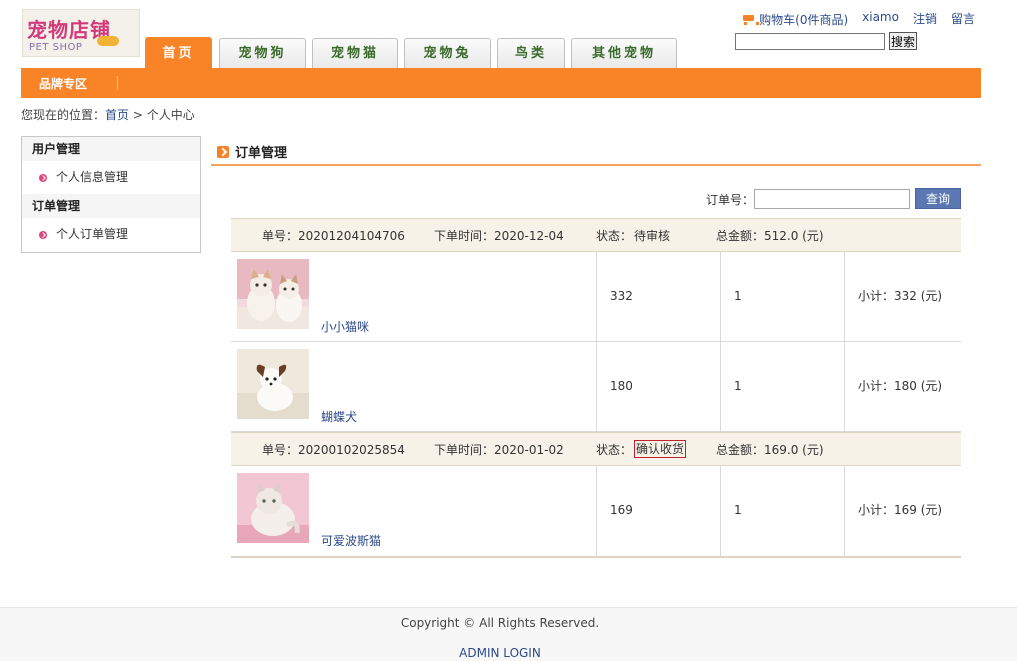 The image size is (1017, 661). Describe the element at coordinates (447, 53) in the screenshot. I see `nav-tab-rabbits: 宠物兔` at that location.